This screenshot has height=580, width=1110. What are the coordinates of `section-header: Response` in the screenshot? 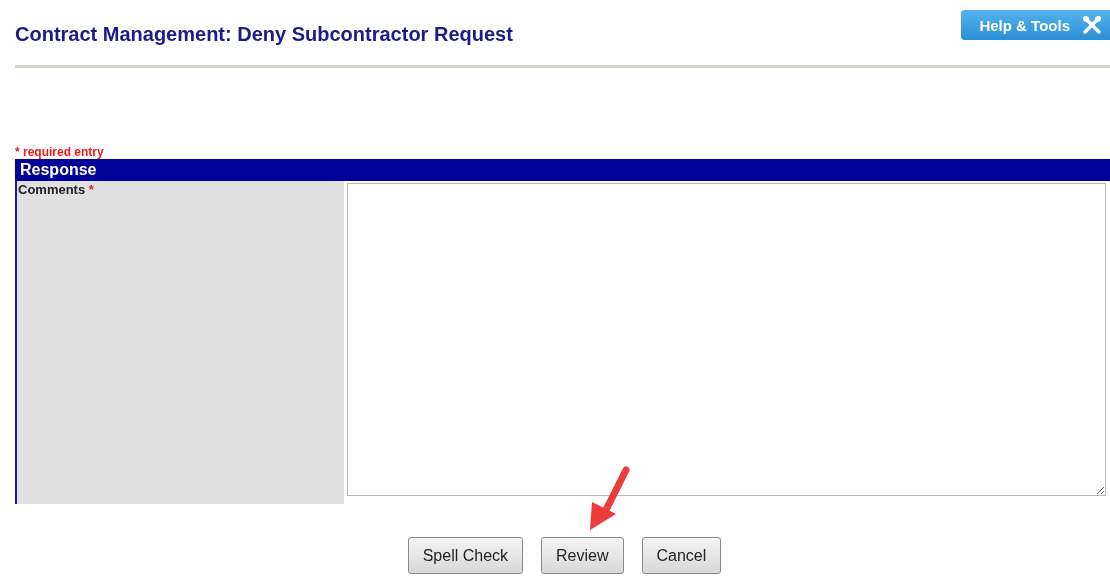 It's located at (562, 170).